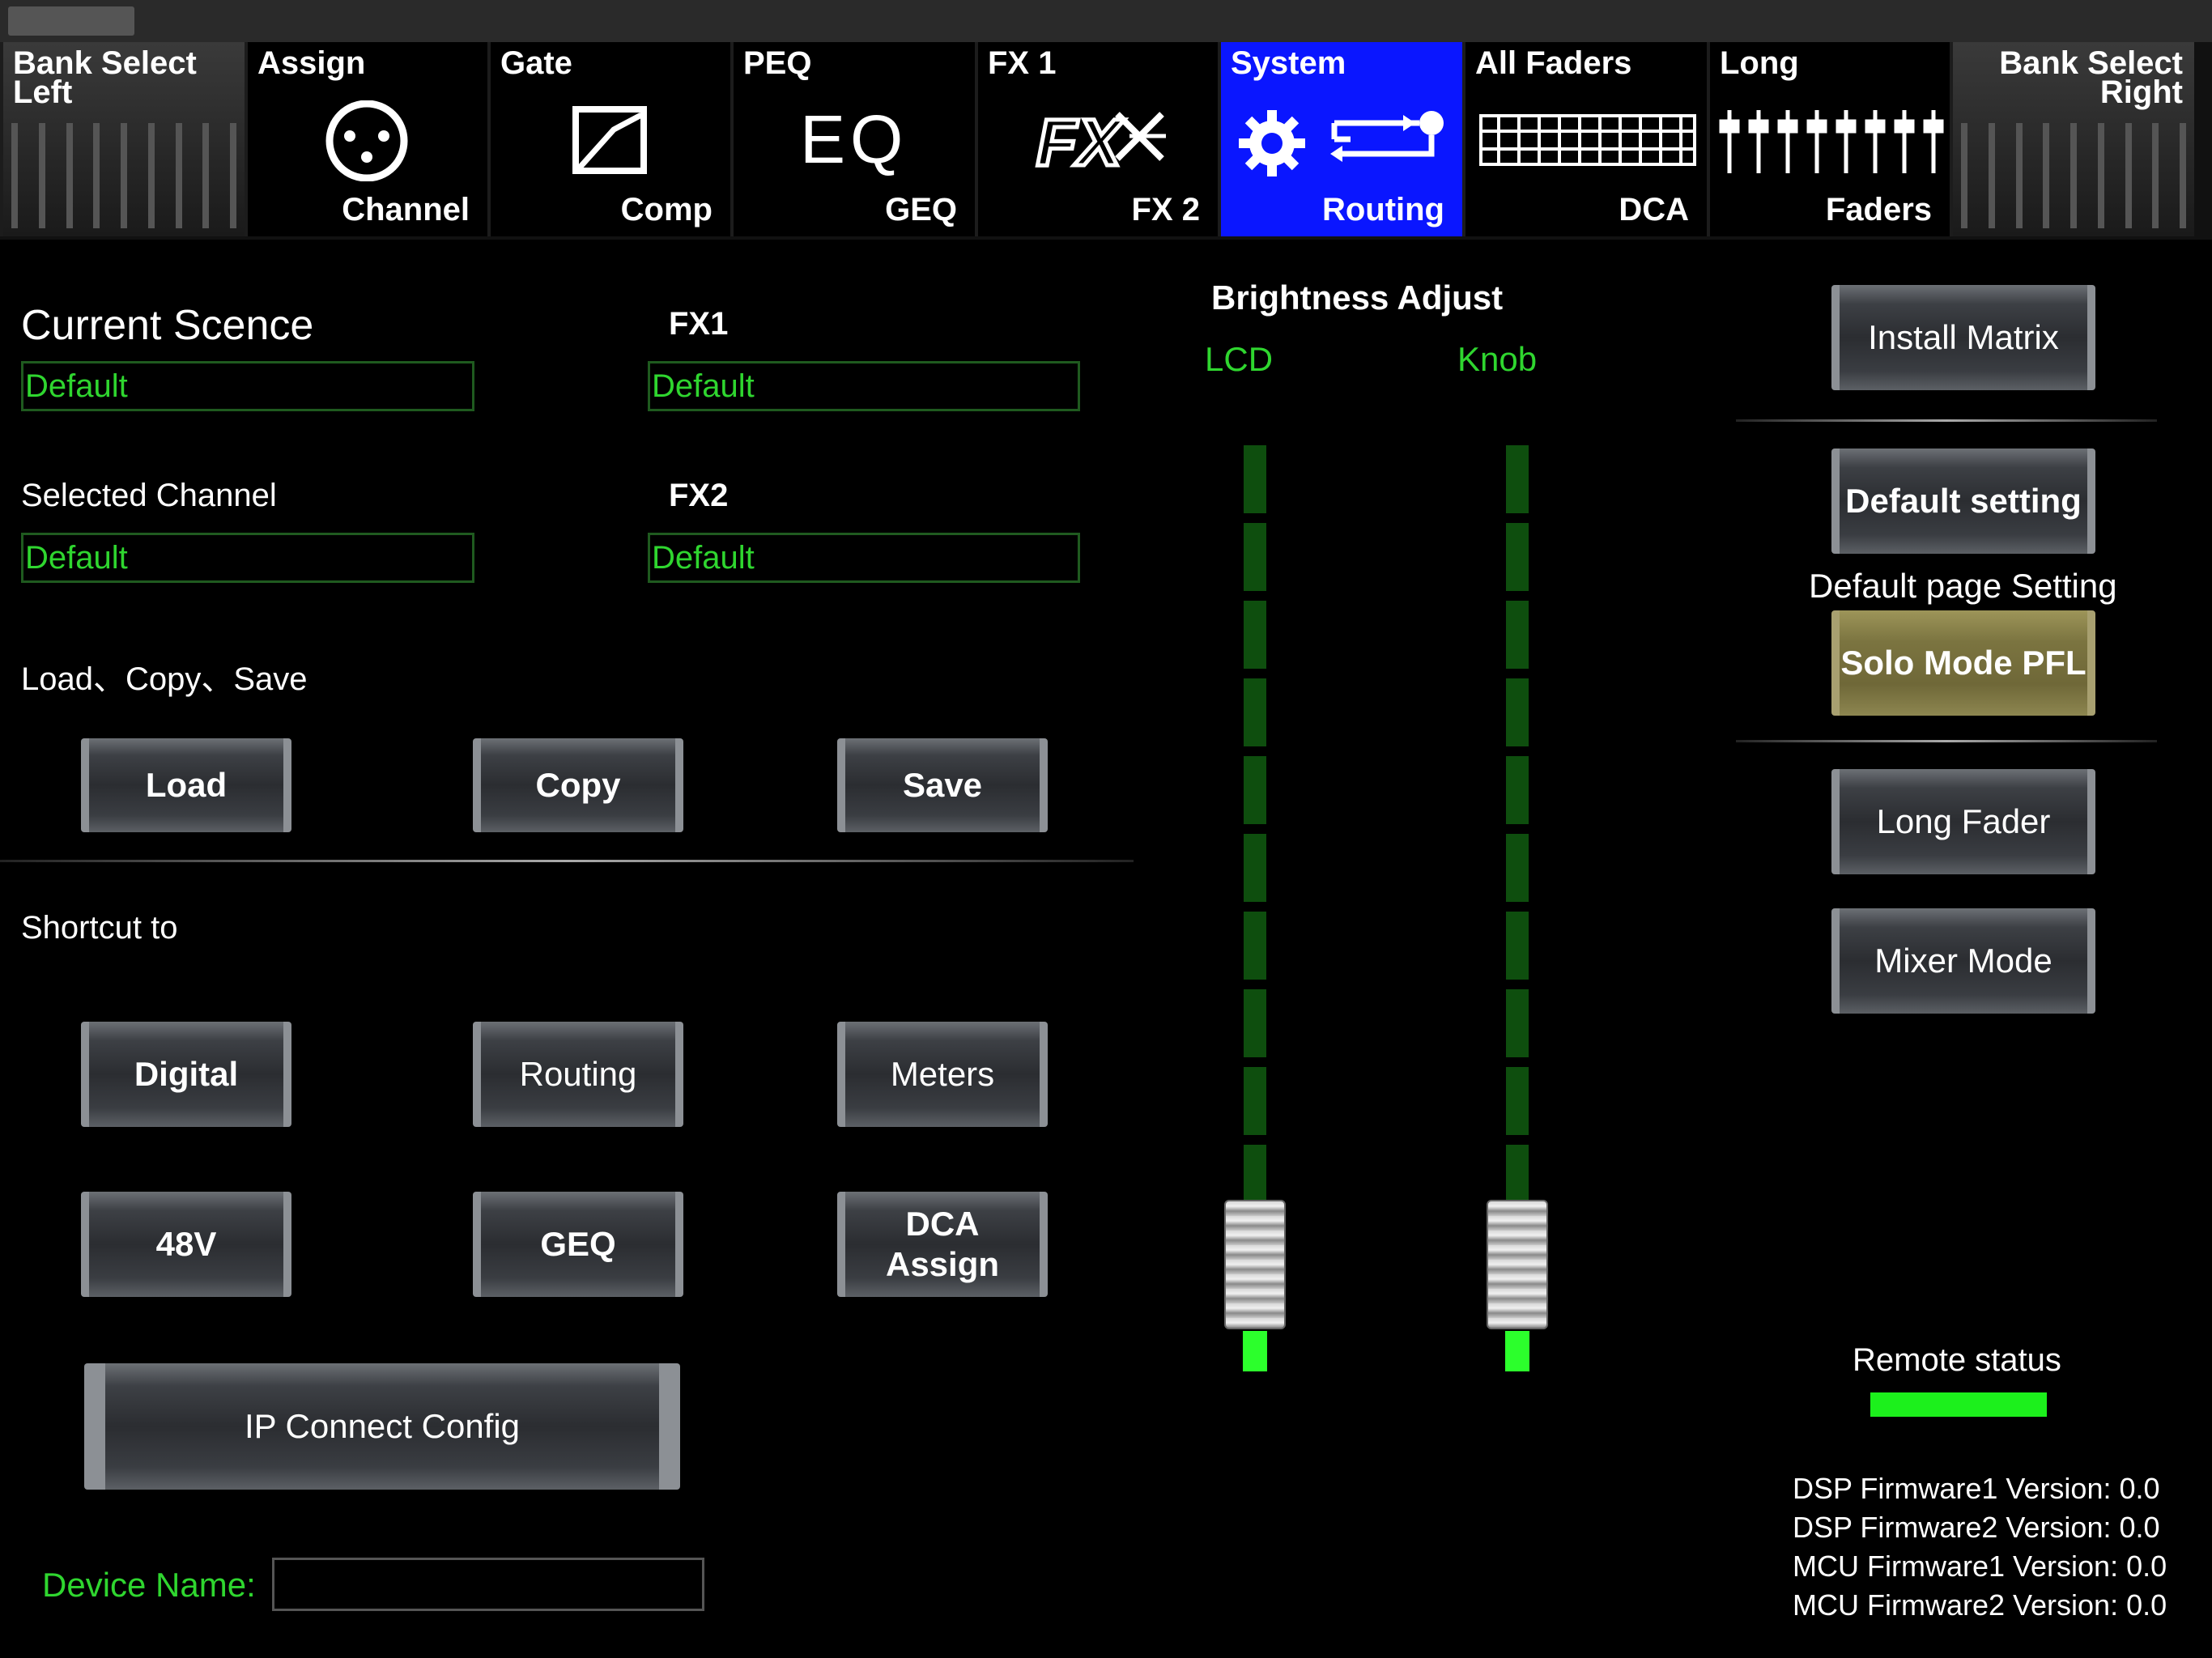 The image size is (2212, 1658). Describe the element at coordinates (666, 209) in the screenshot. I see `tab-bottom-label: Comp` at that location.